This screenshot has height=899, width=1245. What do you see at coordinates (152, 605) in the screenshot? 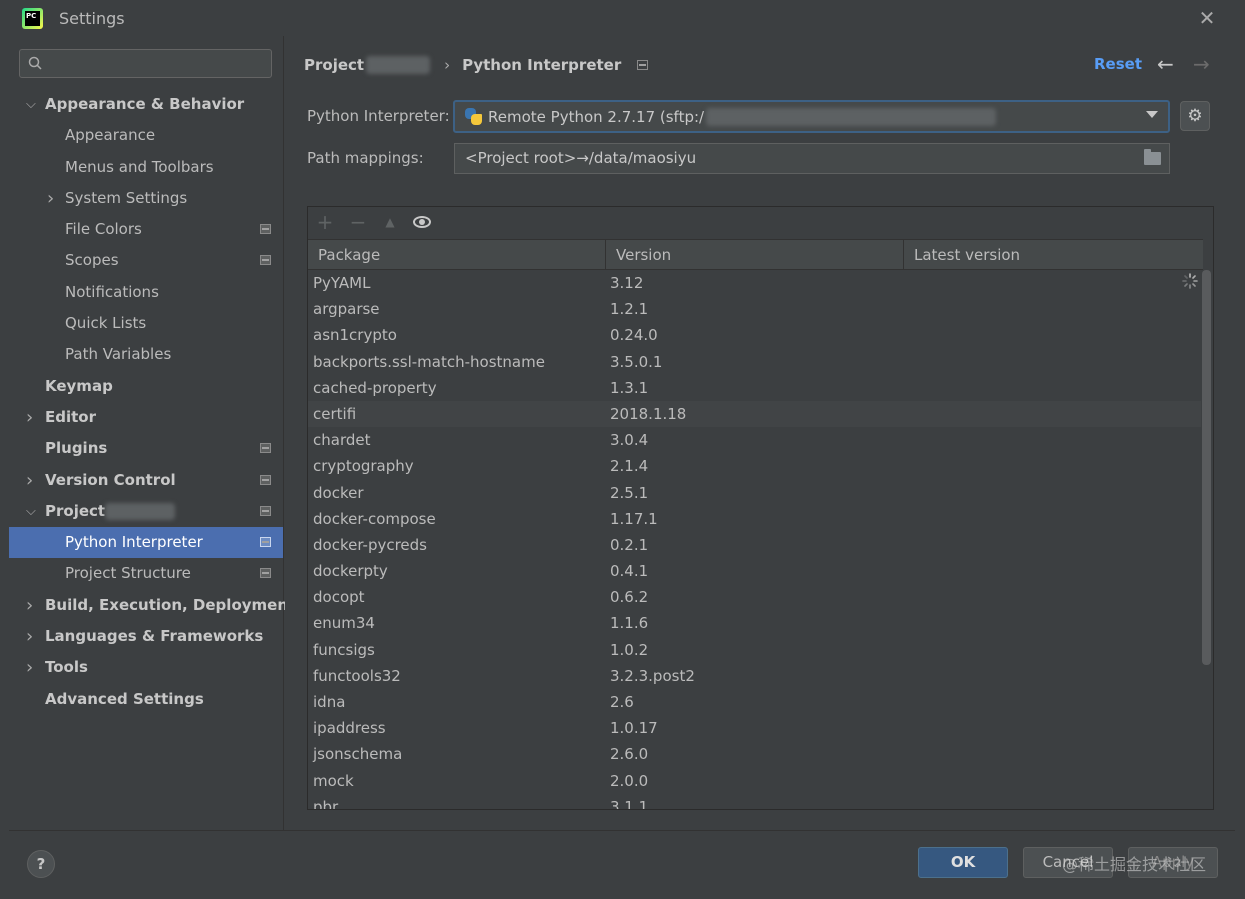
I see `sidebar-item-build-execution-deployment: › Build, Execution, Deployment` at bounding box center [152, 605].